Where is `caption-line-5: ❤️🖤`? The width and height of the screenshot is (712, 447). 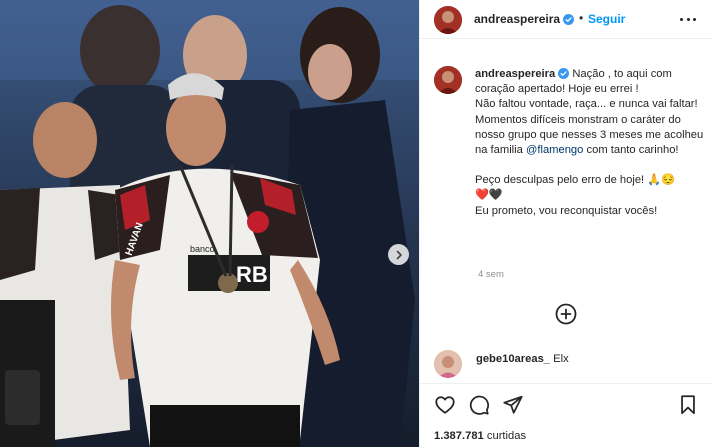 caption-line-5: ❤️🖤 is located at coordinates (489, 195).